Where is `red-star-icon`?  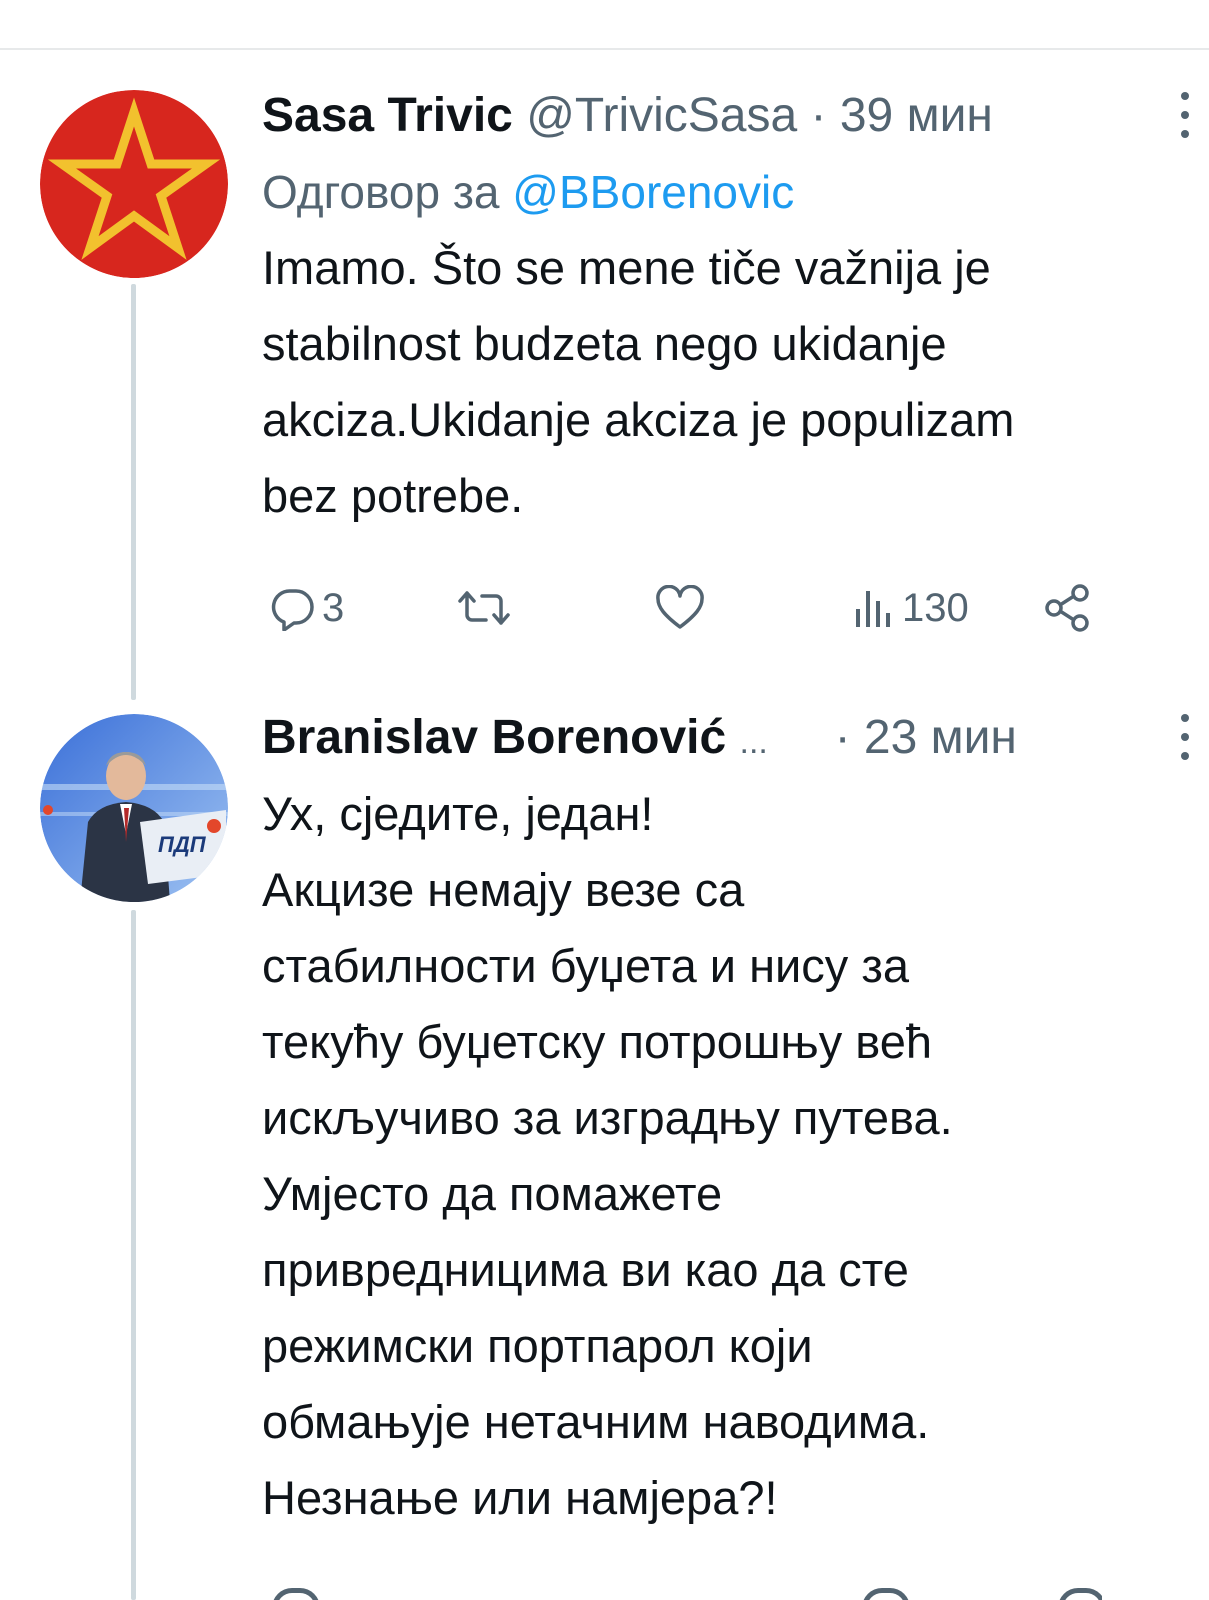
red-star-icon is located at coordinates (134, 184).